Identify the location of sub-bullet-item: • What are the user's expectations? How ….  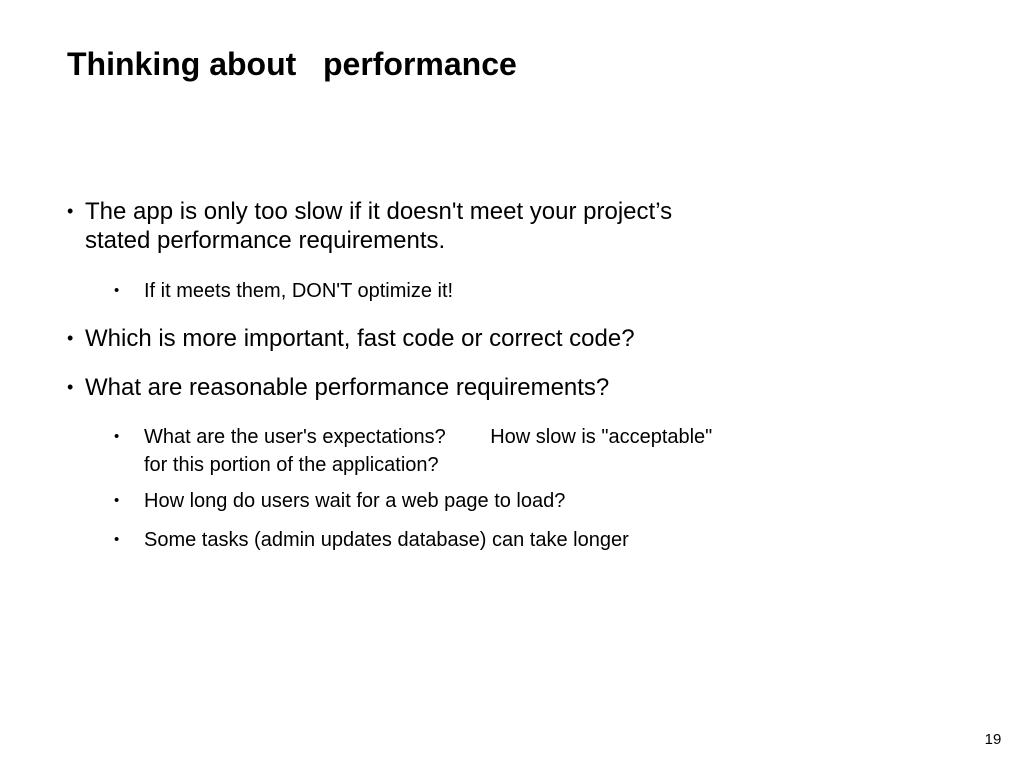
(414, 451).